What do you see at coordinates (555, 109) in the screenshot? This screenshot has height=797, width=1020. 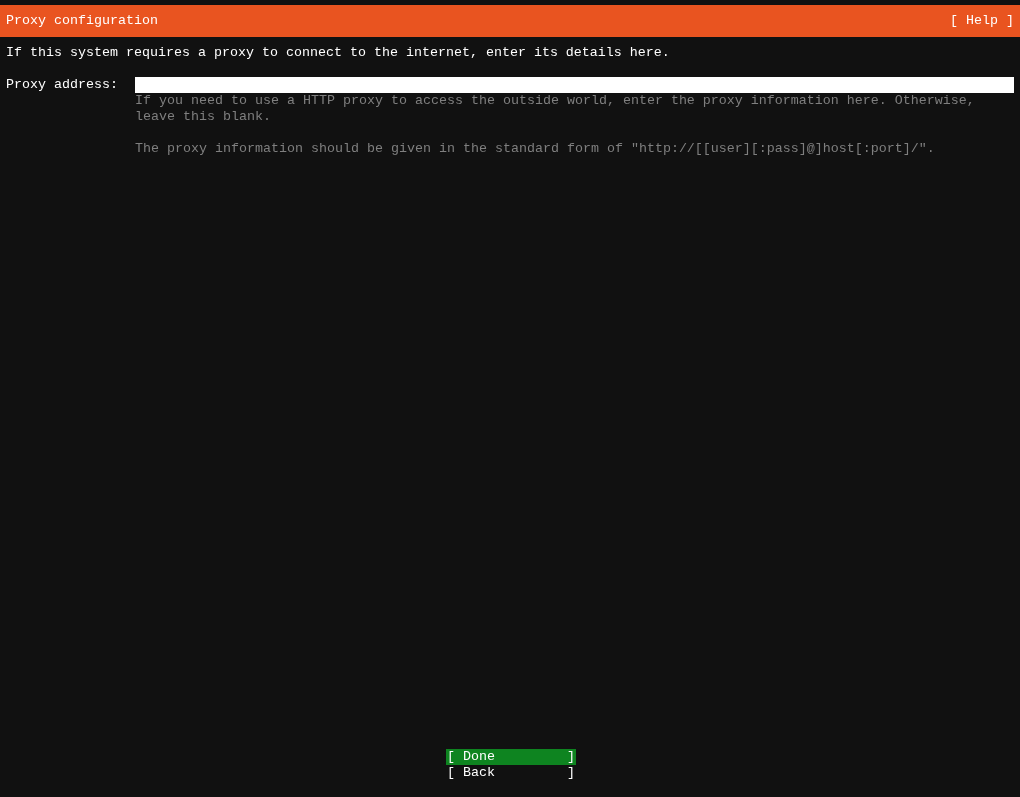 I see `hint-text: If you need to use a HTTP proxy to access the outside world, enter the proxy information here. Otherwise, leave this blank.` at bounding box center [555, 109].